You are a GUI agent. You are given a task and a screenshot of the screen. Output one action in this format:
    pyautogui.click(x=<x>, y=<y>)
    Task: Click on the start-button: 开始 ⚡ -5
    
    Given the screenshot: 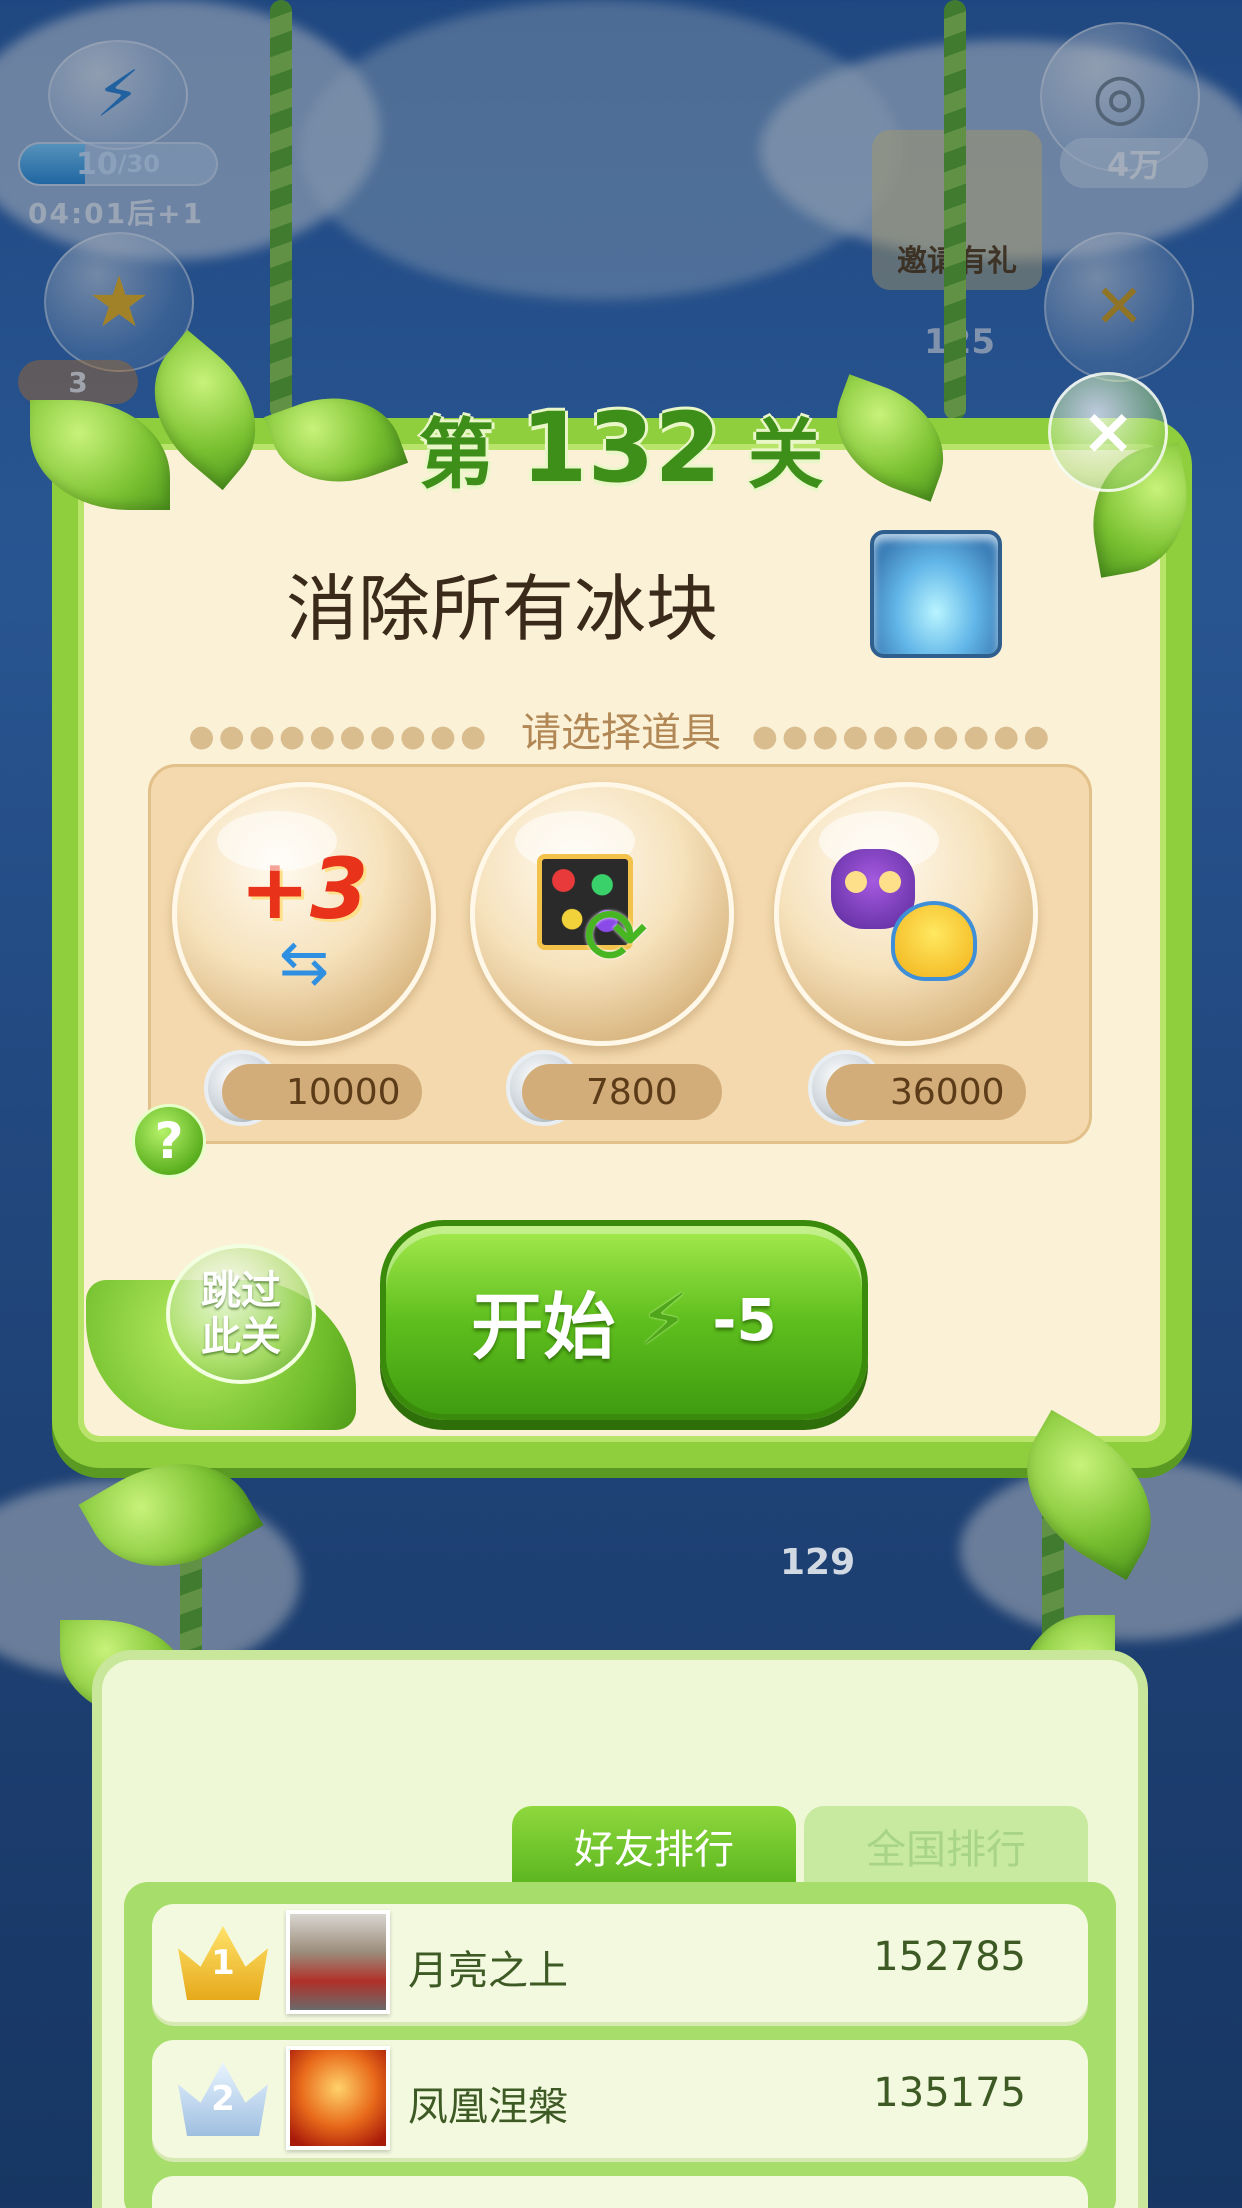 What is the action you would take?
    pyautogui.click(x=624, y=1320)
    